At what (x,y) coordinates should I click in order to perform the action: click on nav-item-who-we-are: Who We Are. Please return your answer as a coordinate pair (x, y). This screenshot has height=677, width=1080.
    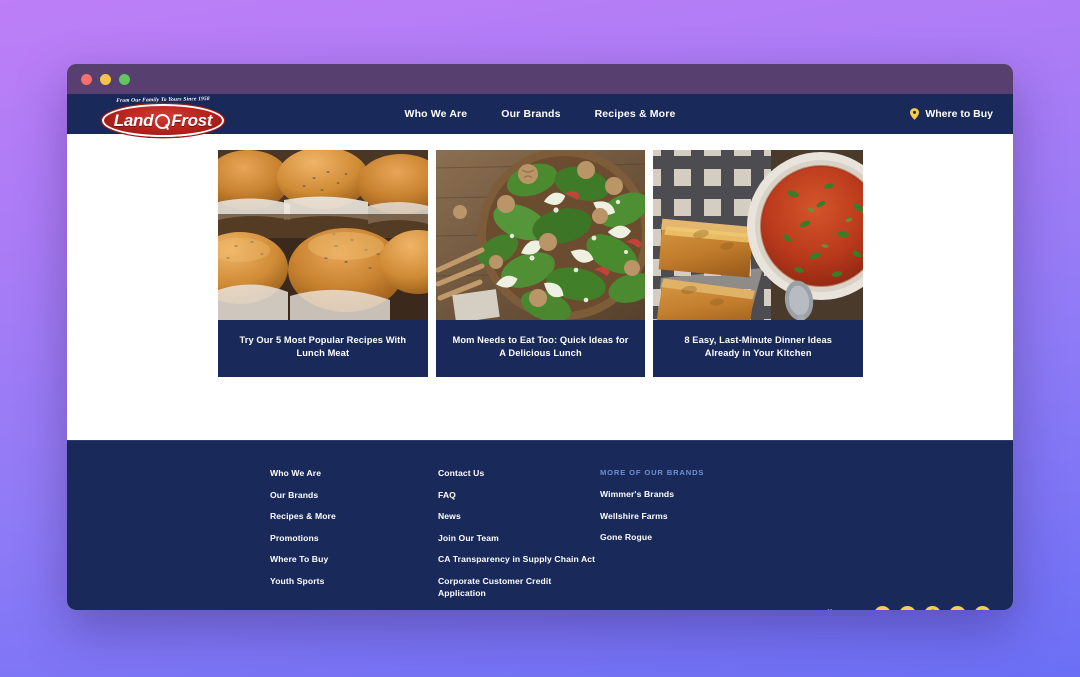
    Looking at the image, I should click on (436, 114).